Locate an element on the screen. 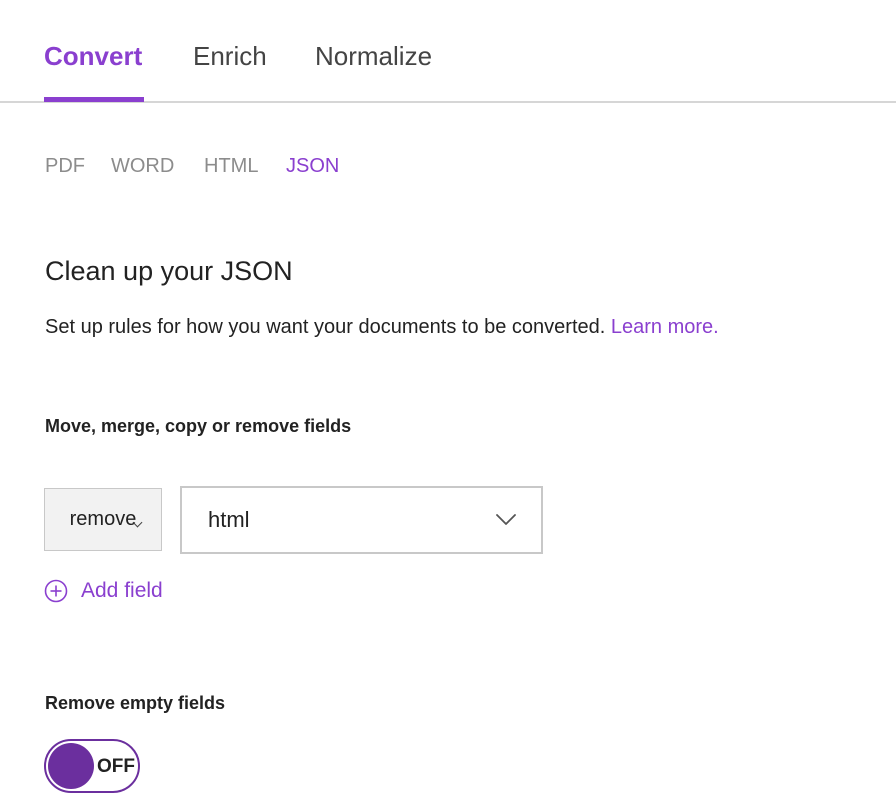  fields-section-label: Move, merge, copy or remove fields is located at coordinates (198, 426).